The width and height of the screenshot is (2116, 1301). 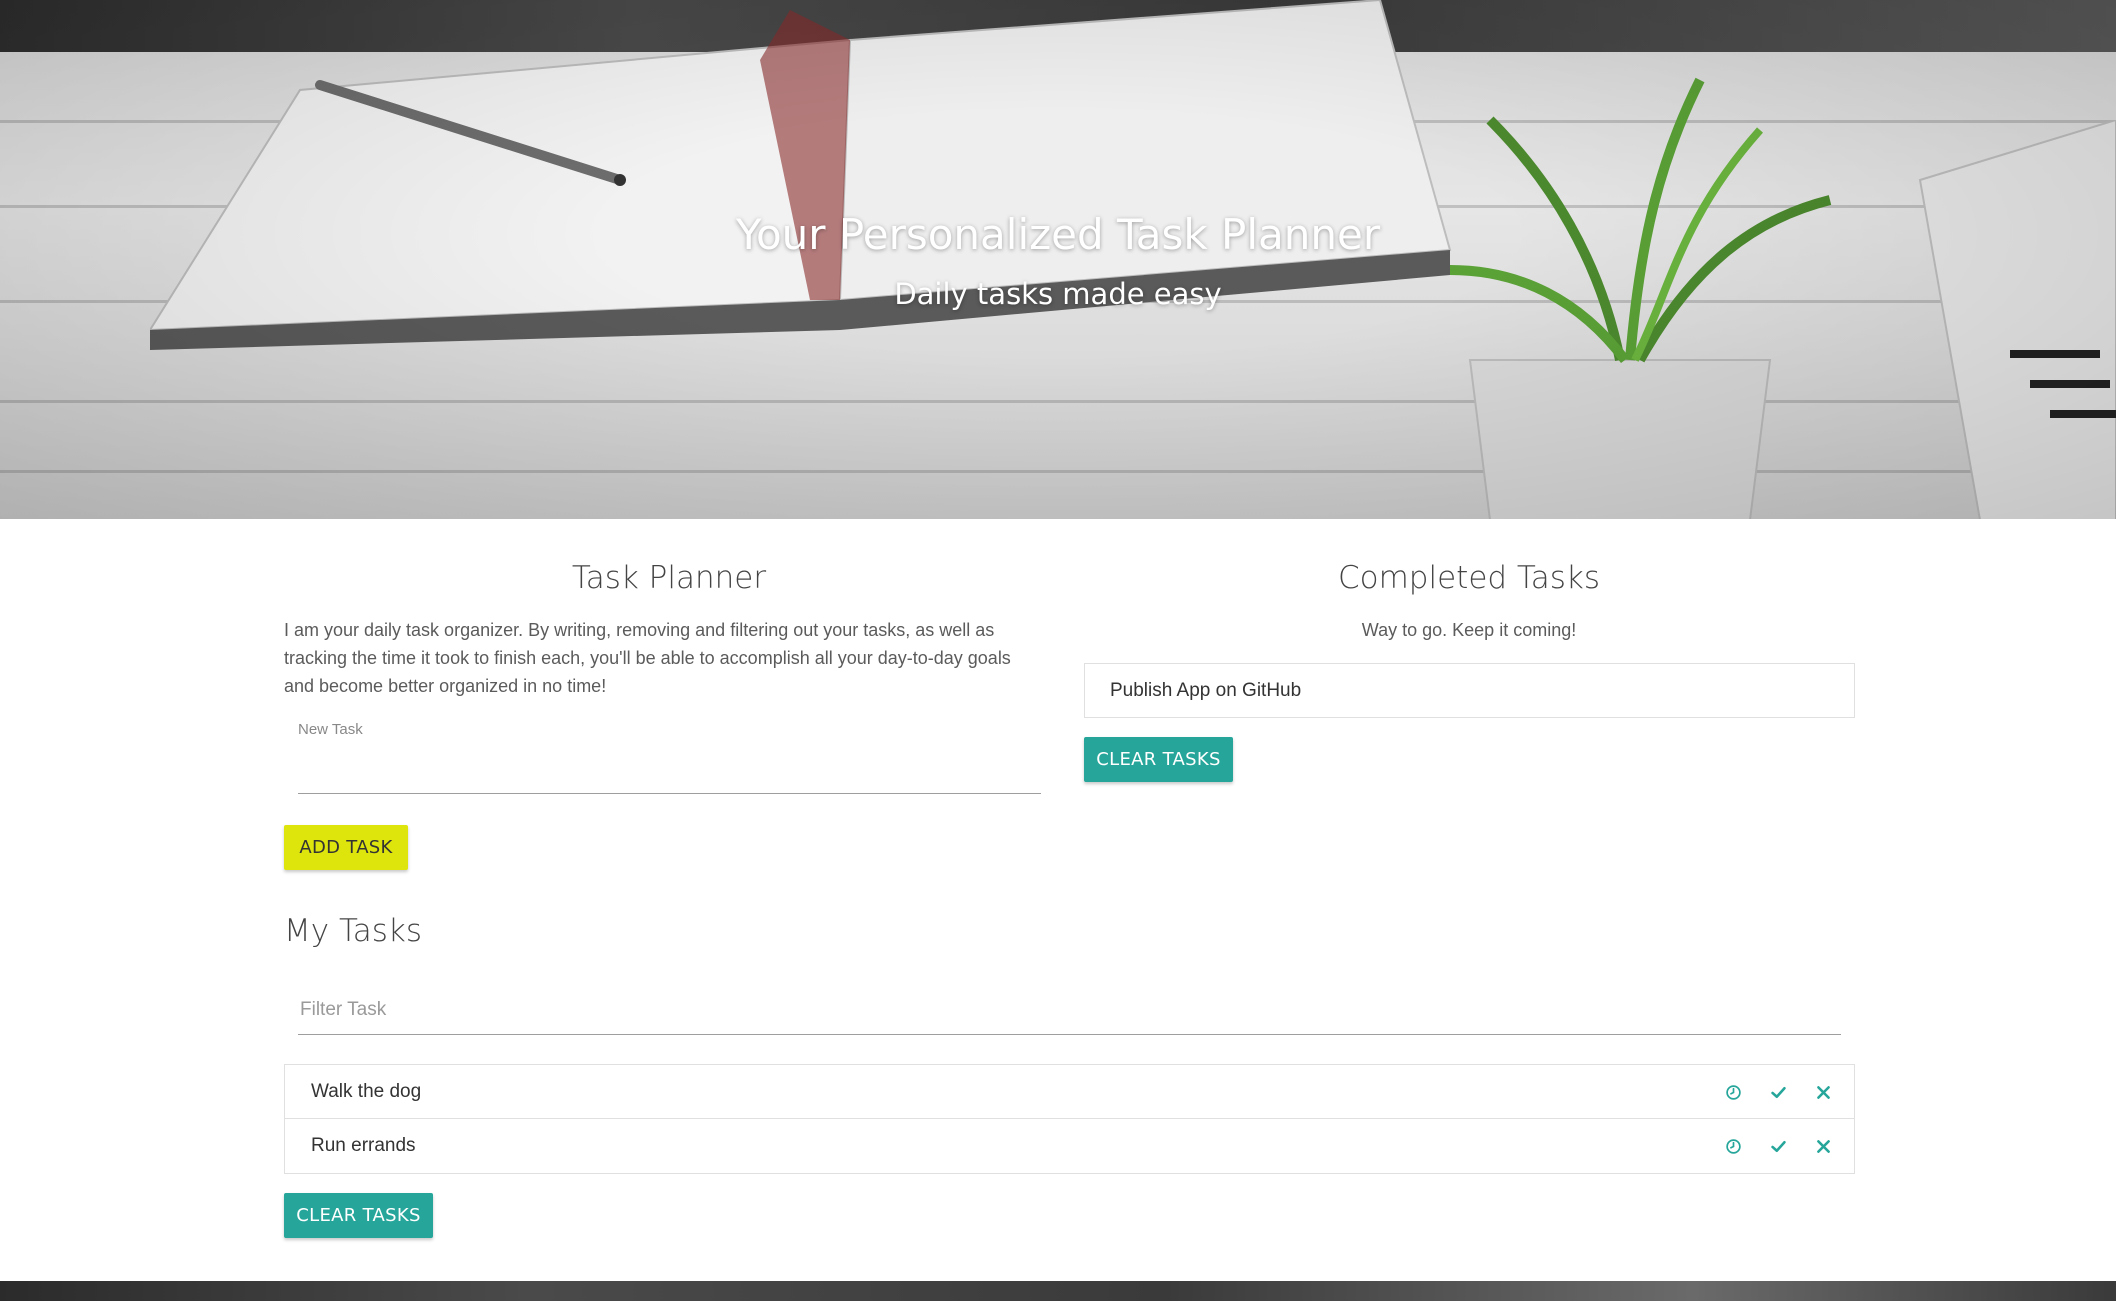 I want to click on task-label: Run errands, so click(x=363, y=1145).